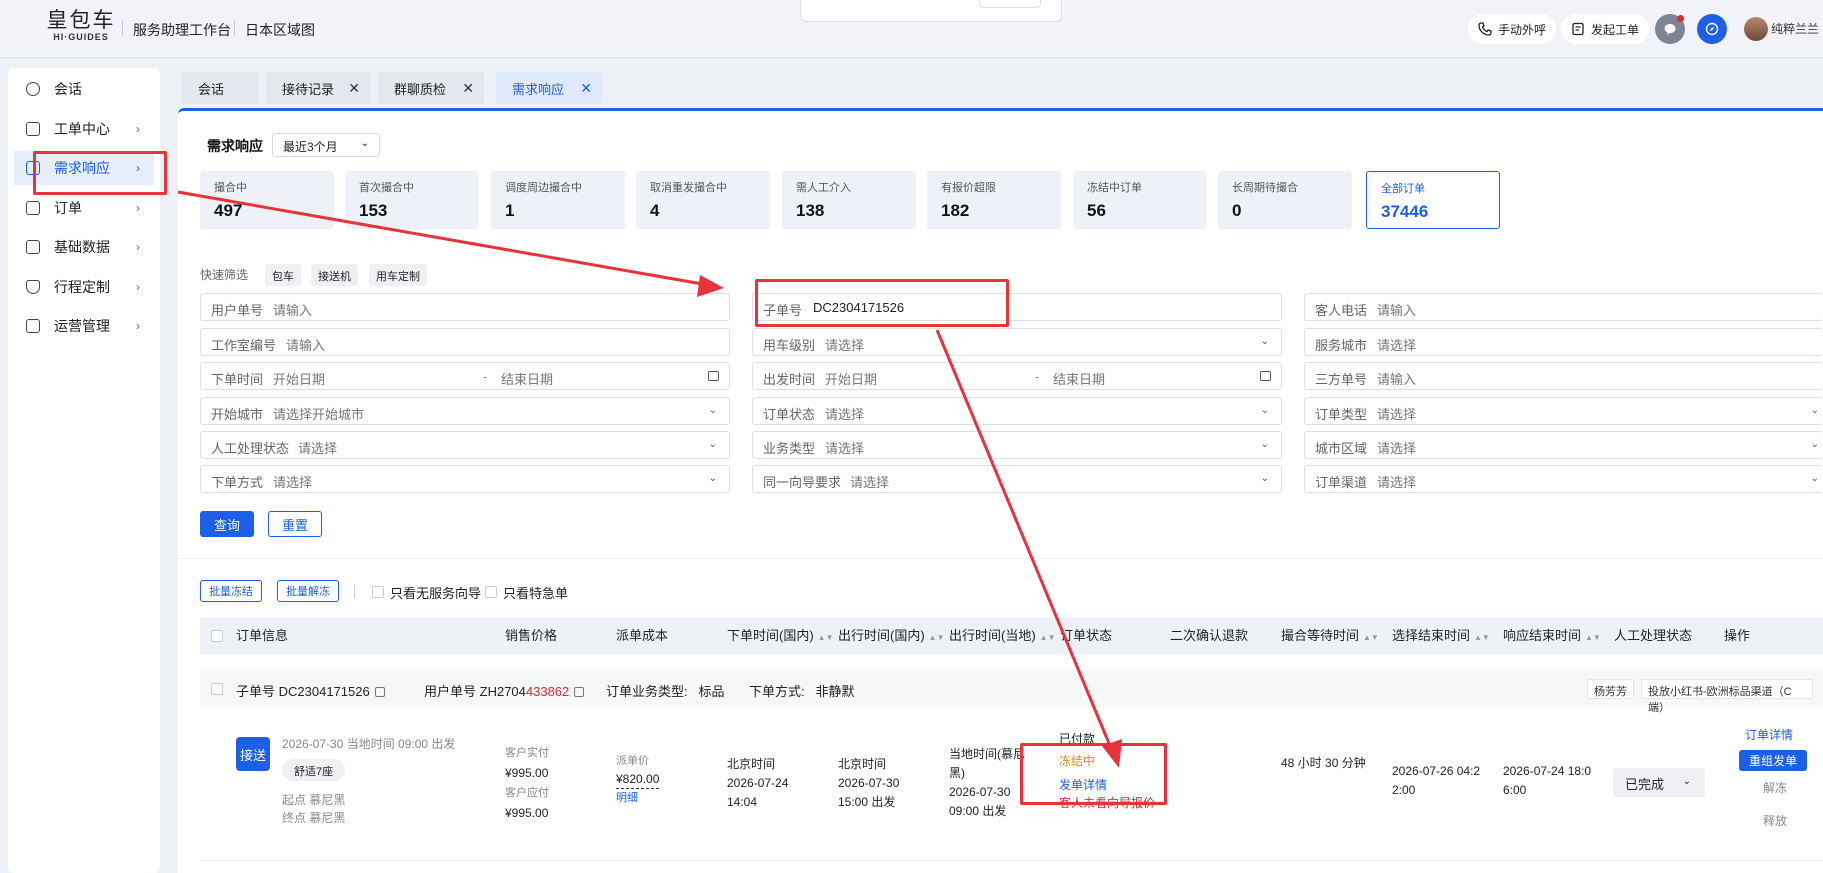  I want to click on create-ticket-button: 发起工单, so click(1605, 29).